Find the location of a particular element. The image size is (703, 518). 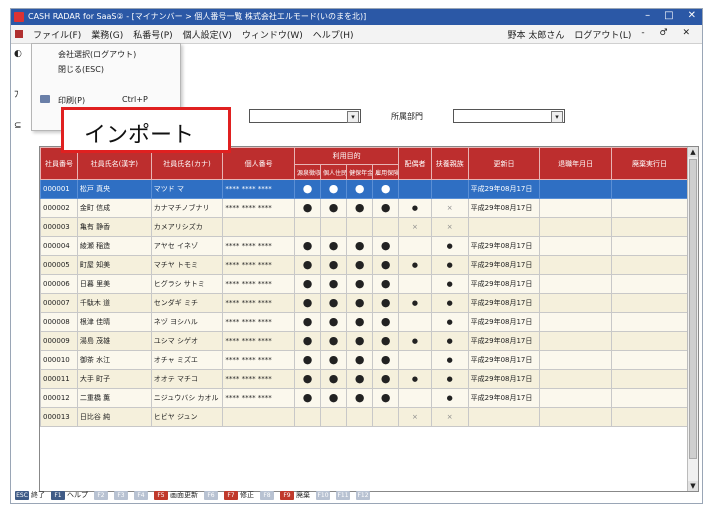

cell-kanji: 日比谷 純 is located at coordinates (114, 417).